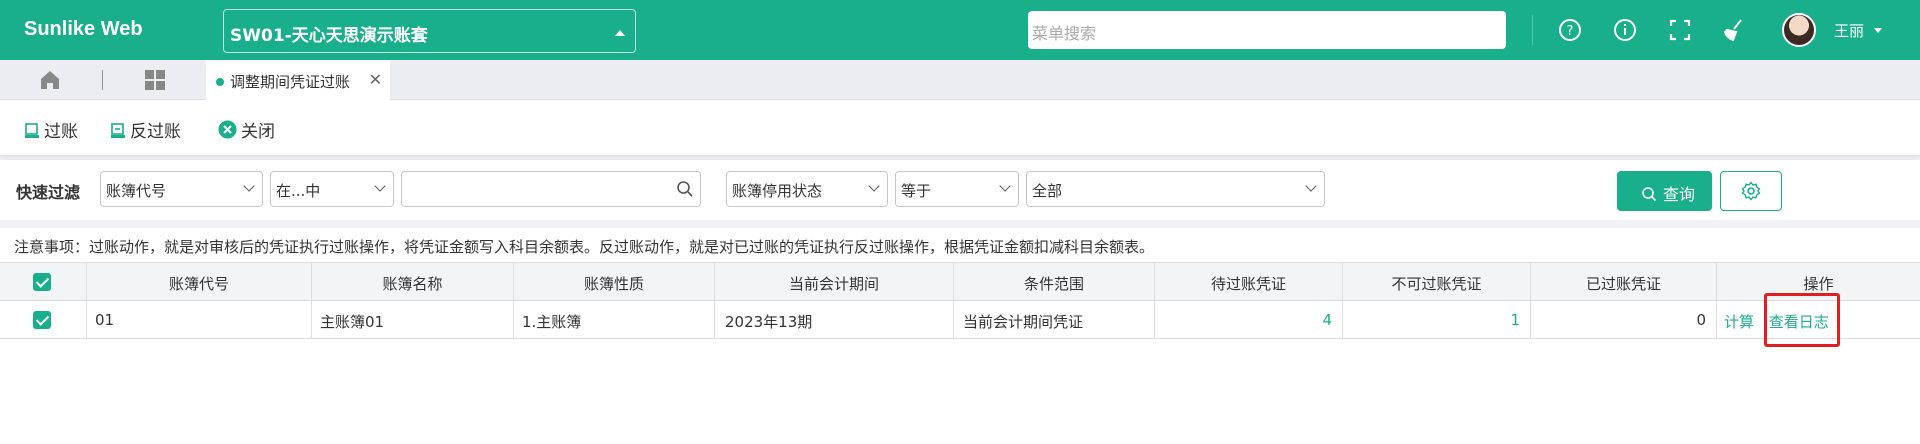  What do you see at coordinates (329, 36) in the screenshot?
I see `account-name: SW01-天心天思演示账套` at bounding box center [329, 36].